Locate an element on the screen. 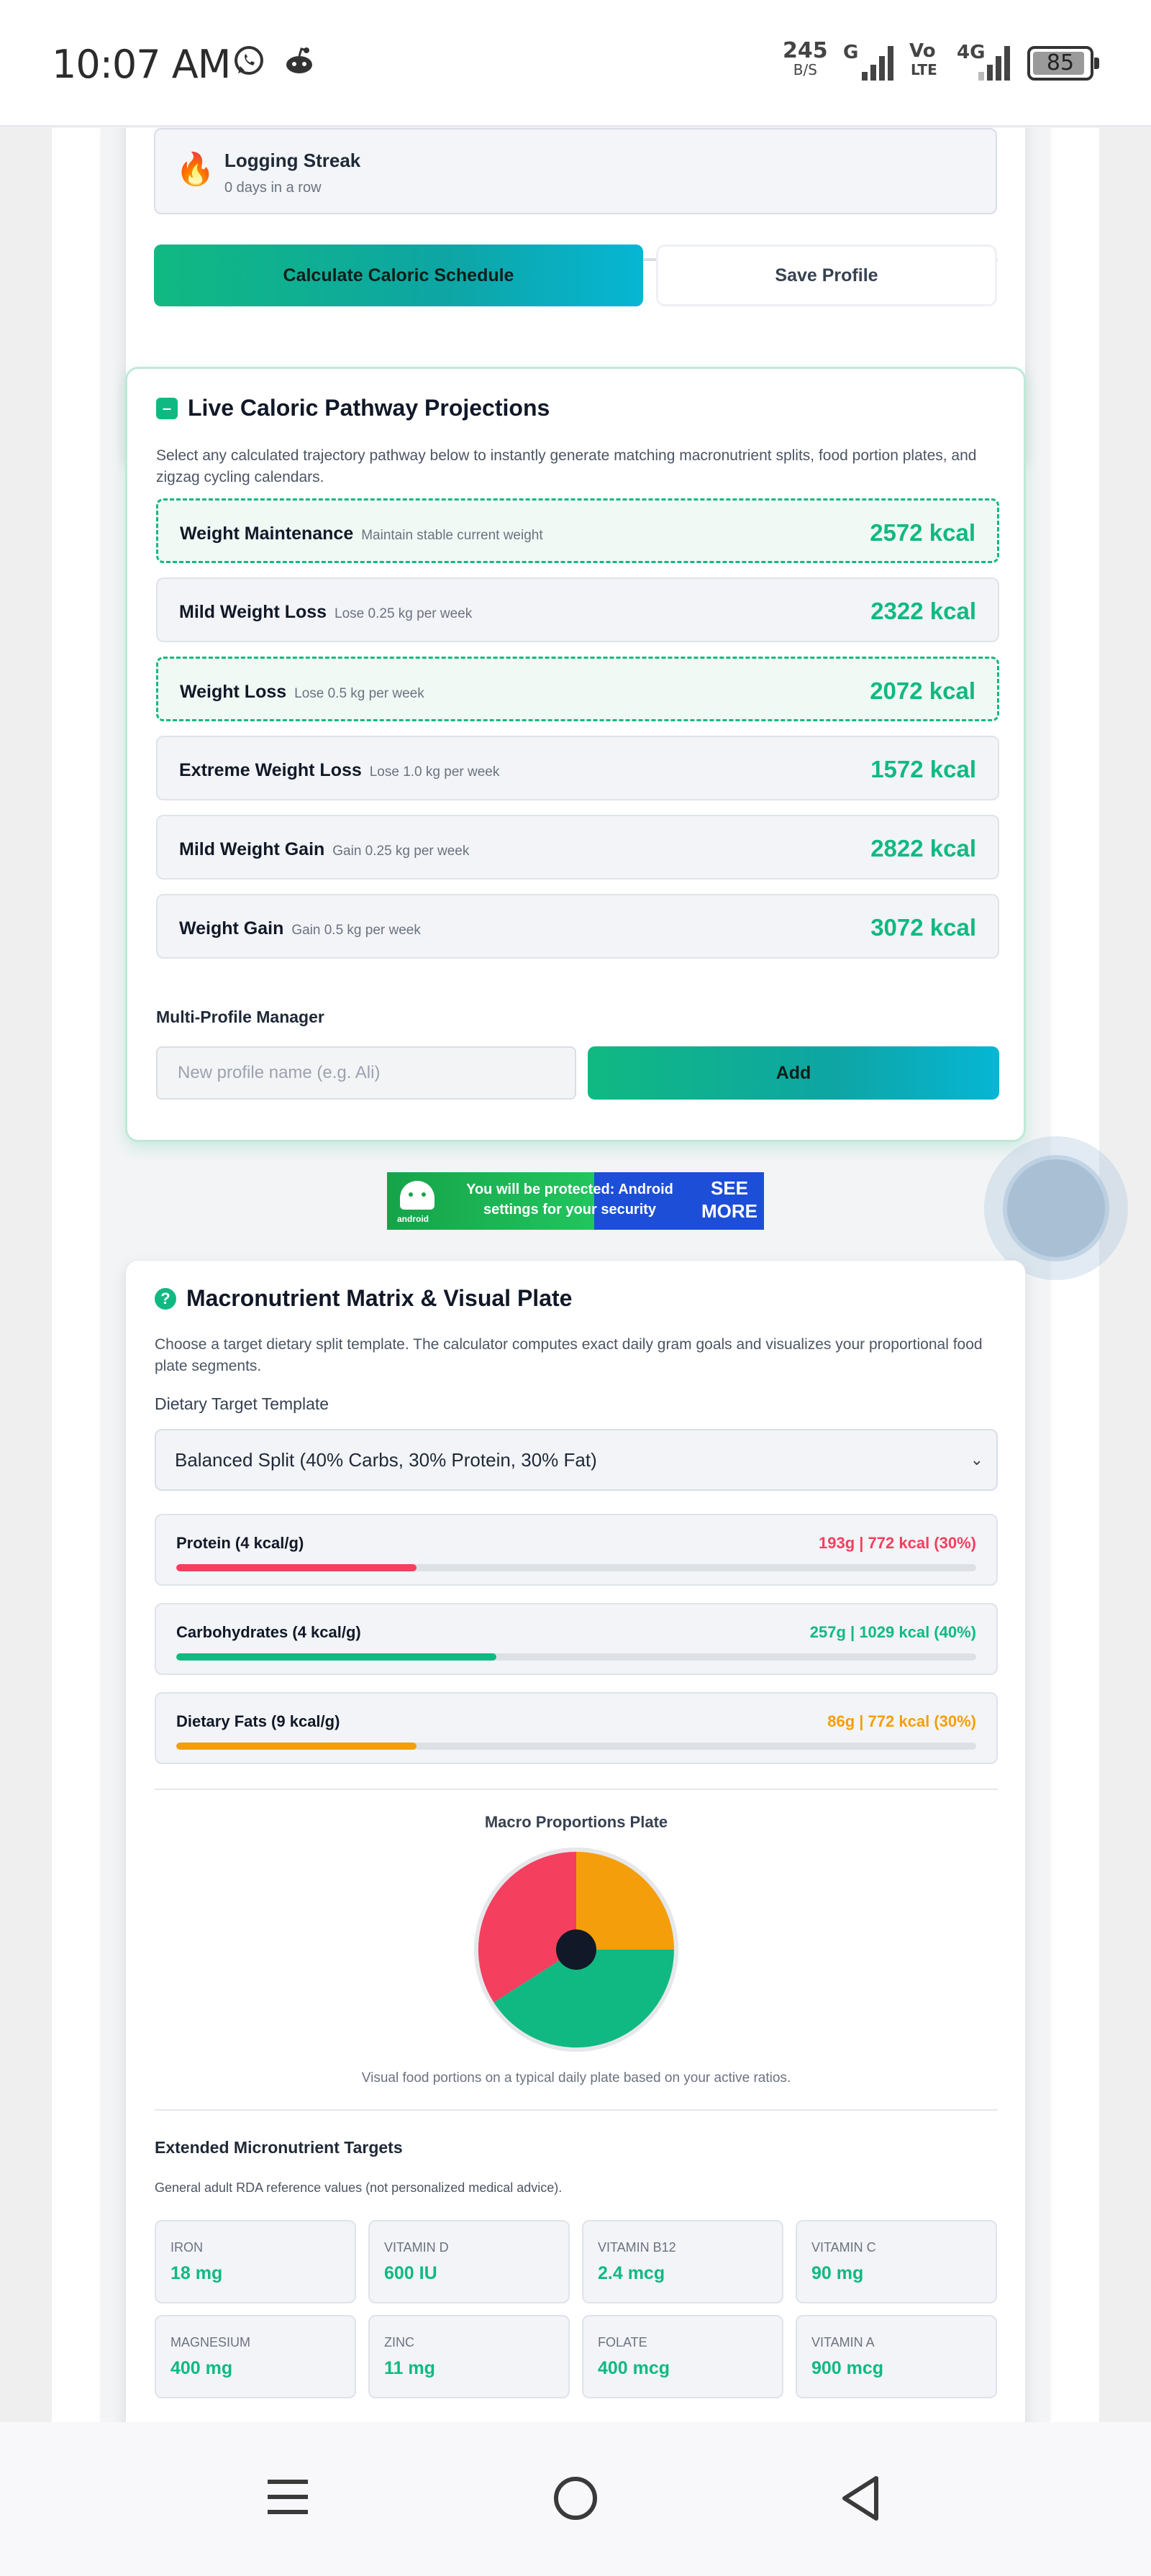 The image size is (1151, 2576). reddit-icon is located at coordinates (299, 60).